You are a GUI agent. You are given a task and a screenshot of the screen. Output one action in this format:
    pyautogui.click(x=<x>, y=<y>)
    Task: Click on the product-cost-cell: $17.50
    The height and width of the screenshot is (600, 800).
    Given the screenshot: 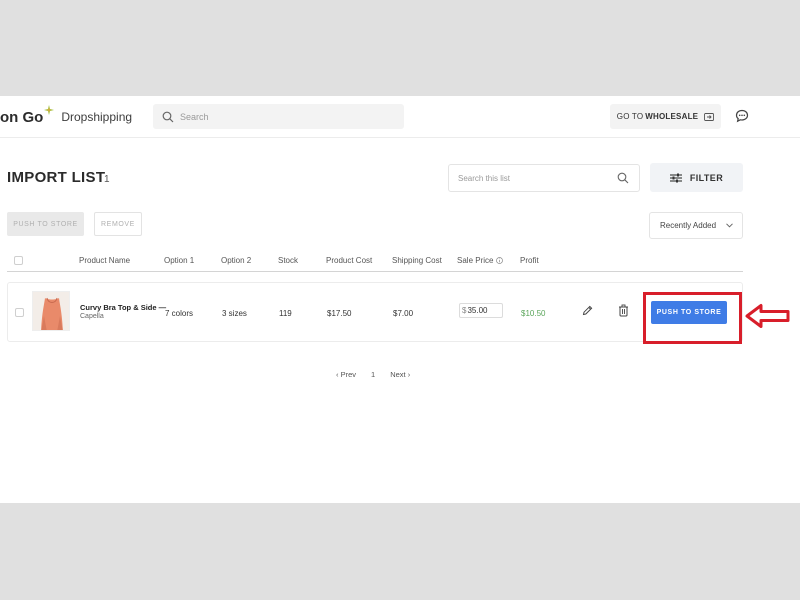 What is the action you would take?
    pyautogui.click(x=339, y=313)
    